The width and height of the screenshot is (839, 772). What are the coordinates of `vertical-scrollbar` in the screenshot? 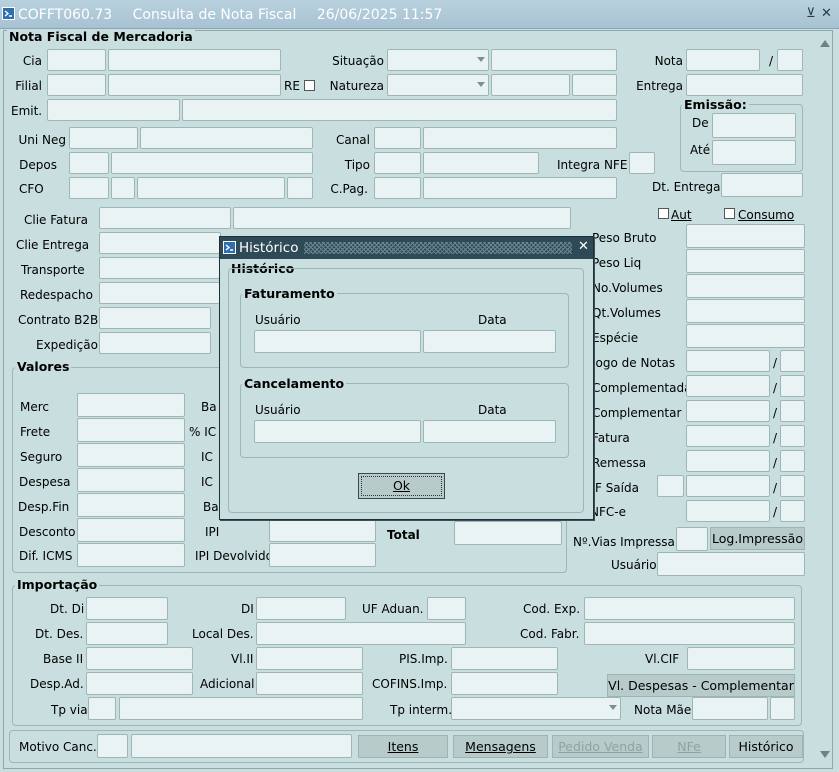 It's located at (825, 400).